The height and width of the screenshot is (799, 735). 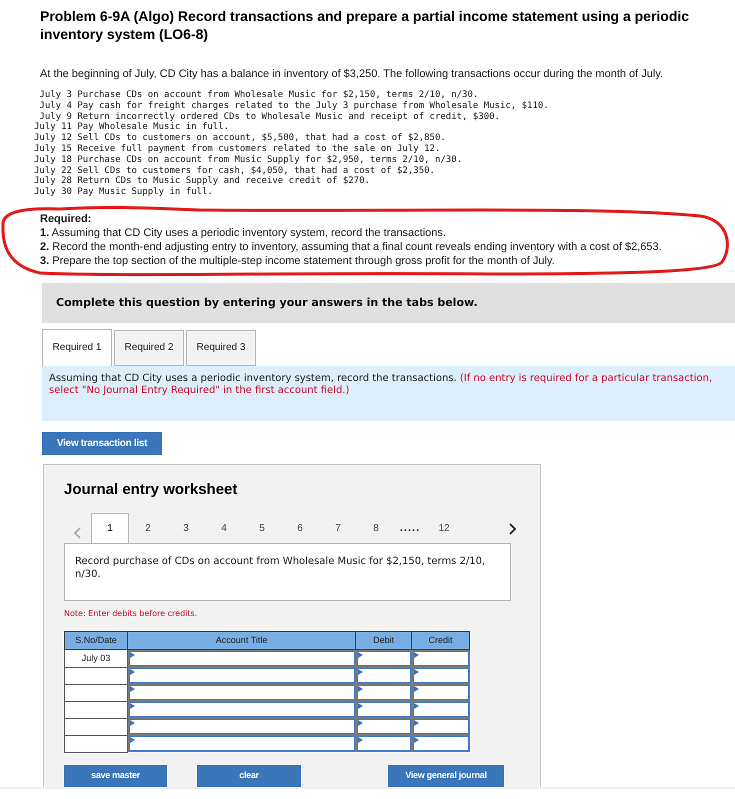 I want to click on problem-title: Problem 6-9A (Algo) Record transactions and prepare a partial income statement using a periodic inventory system (LO6-8), so click(x=365, y=25).